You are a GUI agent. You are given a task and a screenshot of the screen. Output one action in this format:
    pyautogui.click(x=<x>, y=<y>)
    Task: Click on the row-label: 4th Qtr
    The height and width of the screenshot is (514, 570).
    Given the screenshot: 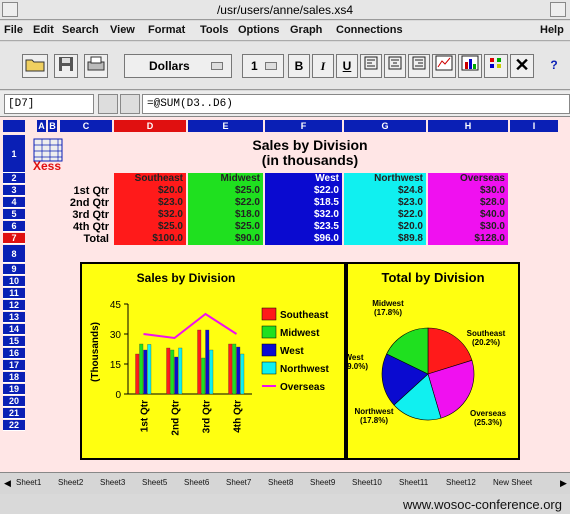 What is the action you would take?
    pyautogui.click(x=71, y=227)
    